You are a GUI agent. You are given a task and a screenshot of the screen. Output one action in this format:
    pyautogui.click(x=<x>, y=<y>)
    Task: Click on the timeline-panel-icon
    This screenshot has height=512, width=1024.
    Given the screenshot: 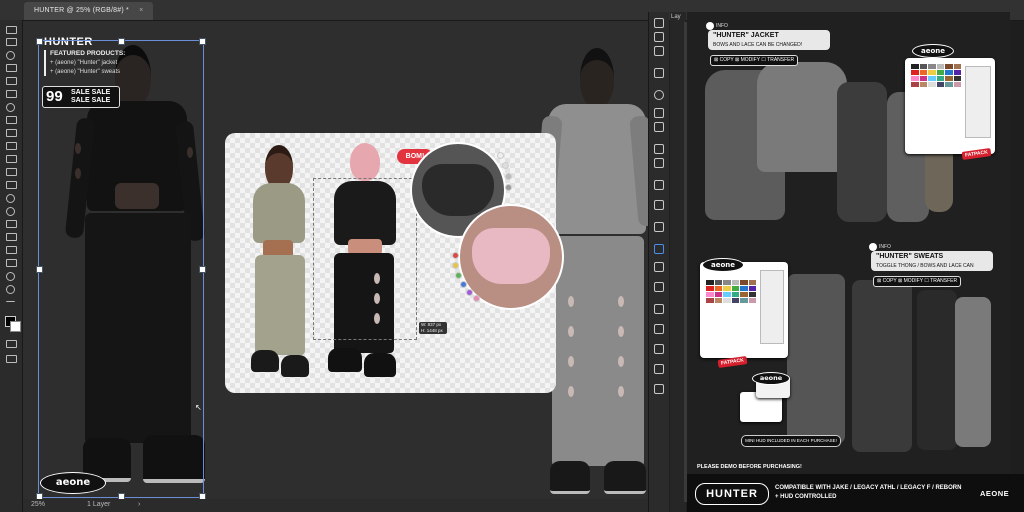 What is the action you would take?
    pyautogui.click(x=659, y=349)
    